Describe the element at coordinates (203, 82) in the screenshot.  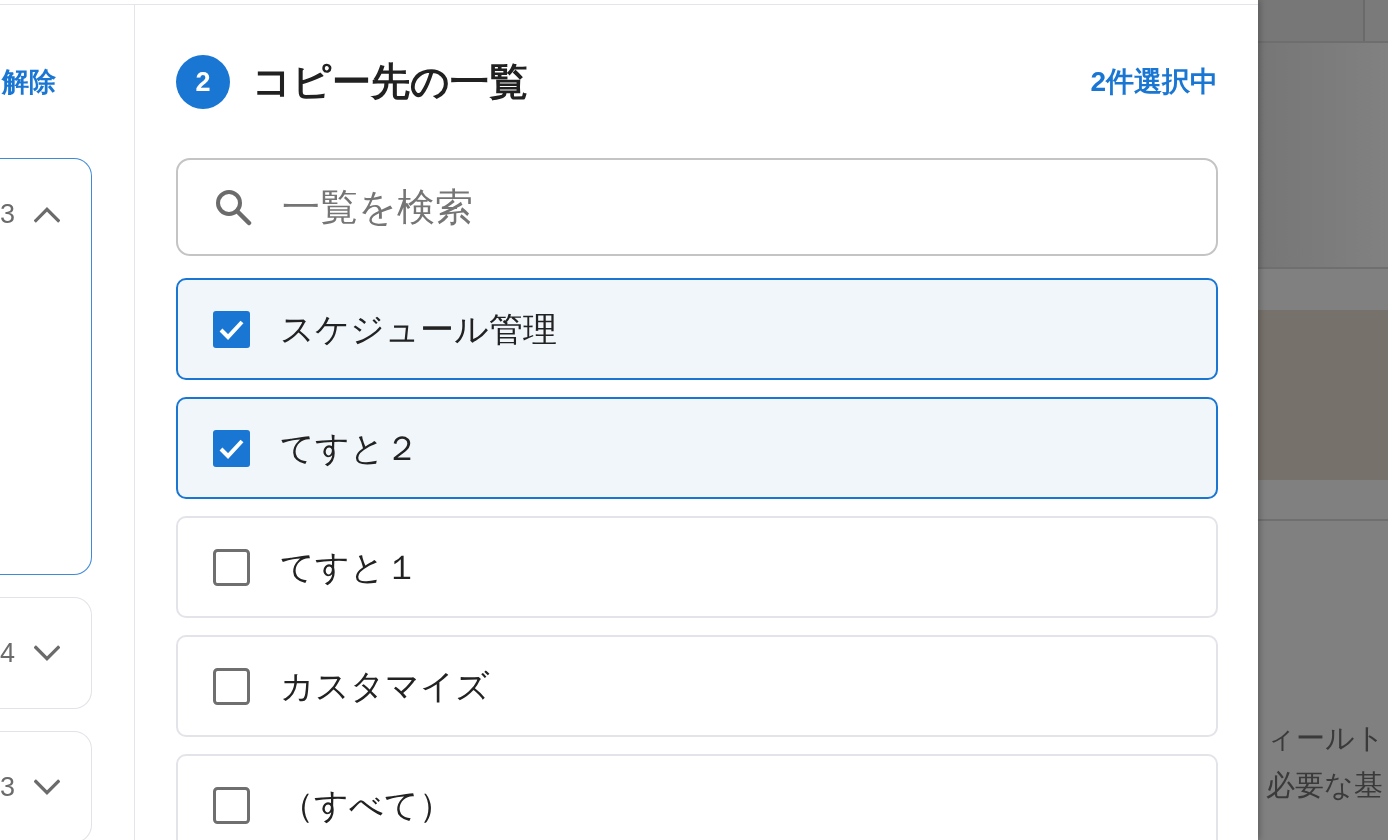
I see `step-badge: 2` at that location.